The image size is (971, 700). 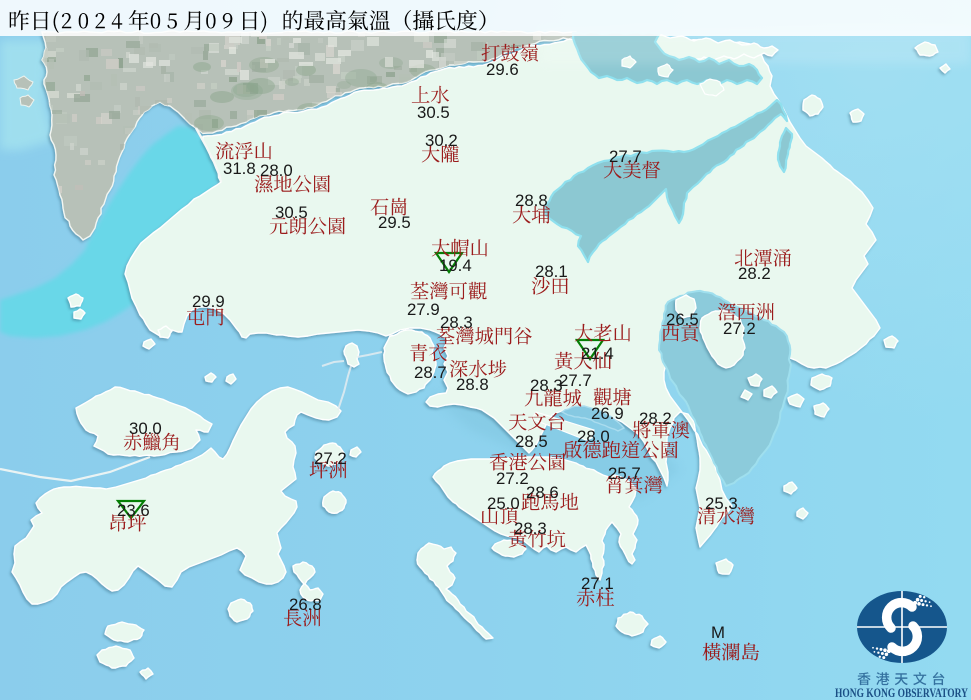 I want to click on svg-text: 29.9, so click(x=208, y=301).